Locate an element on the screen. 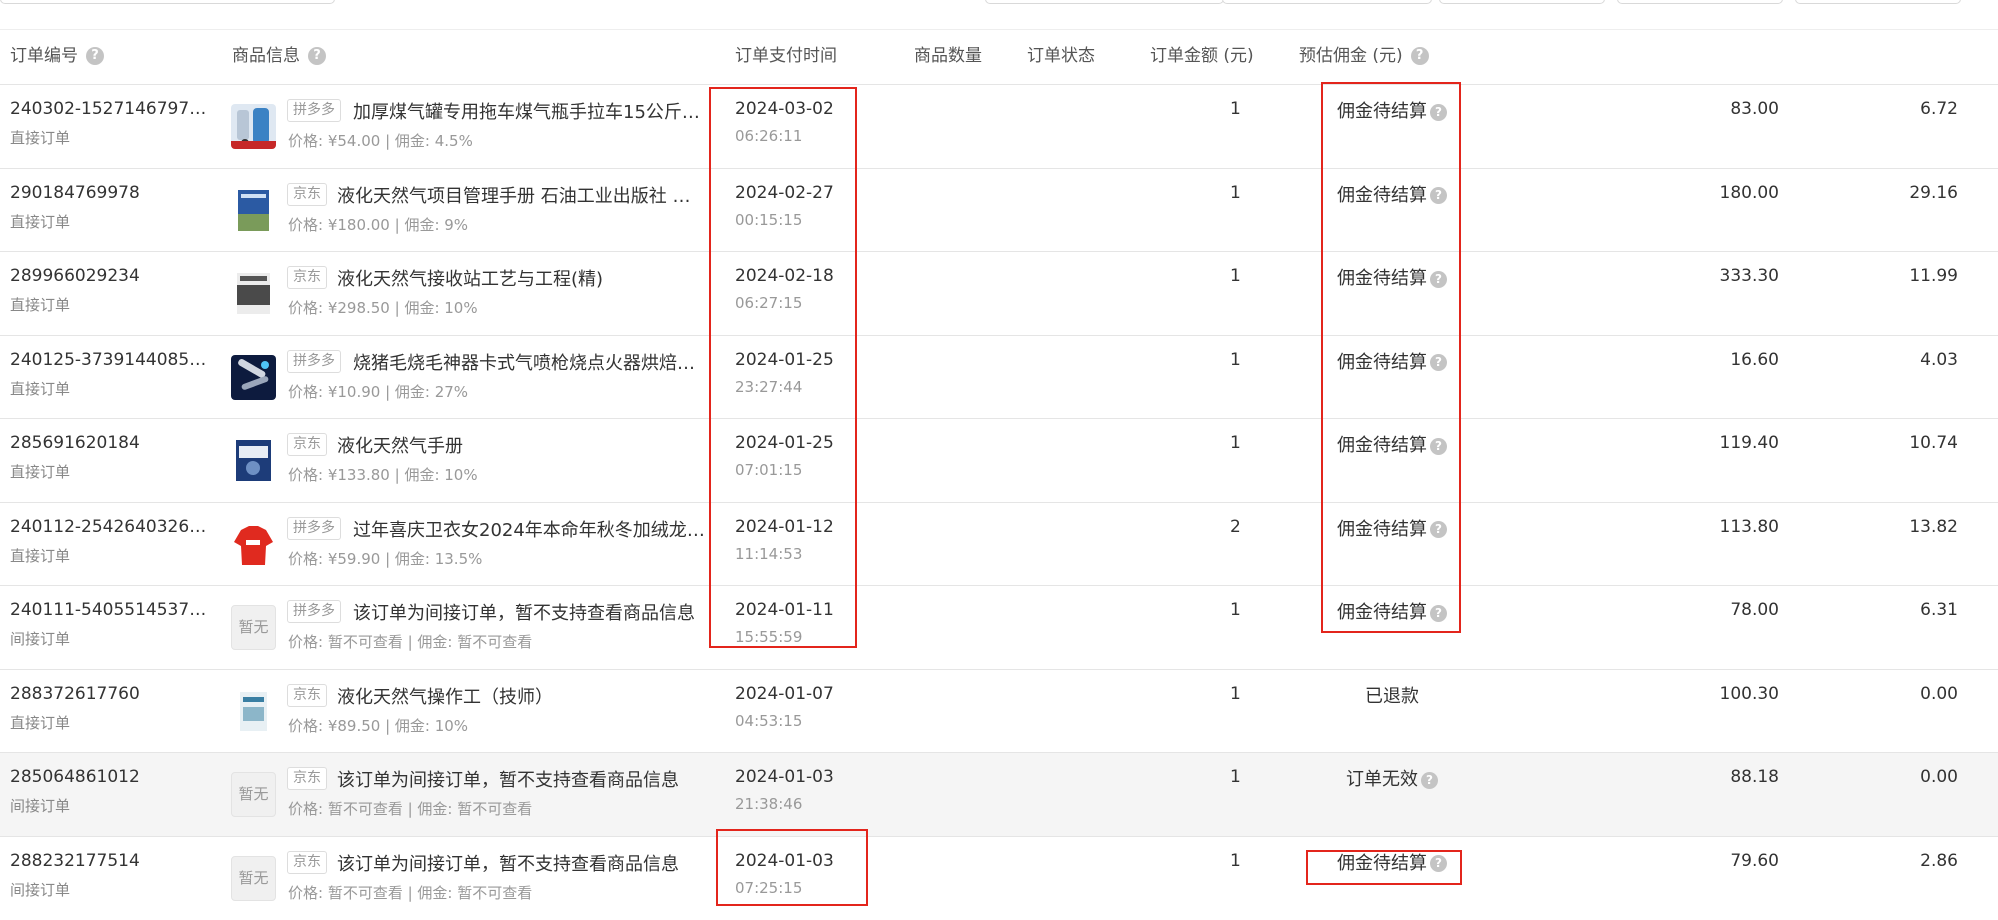  product-title: 液化天然气接收站工艺与工程(精) is located at coordinates (522, 278).